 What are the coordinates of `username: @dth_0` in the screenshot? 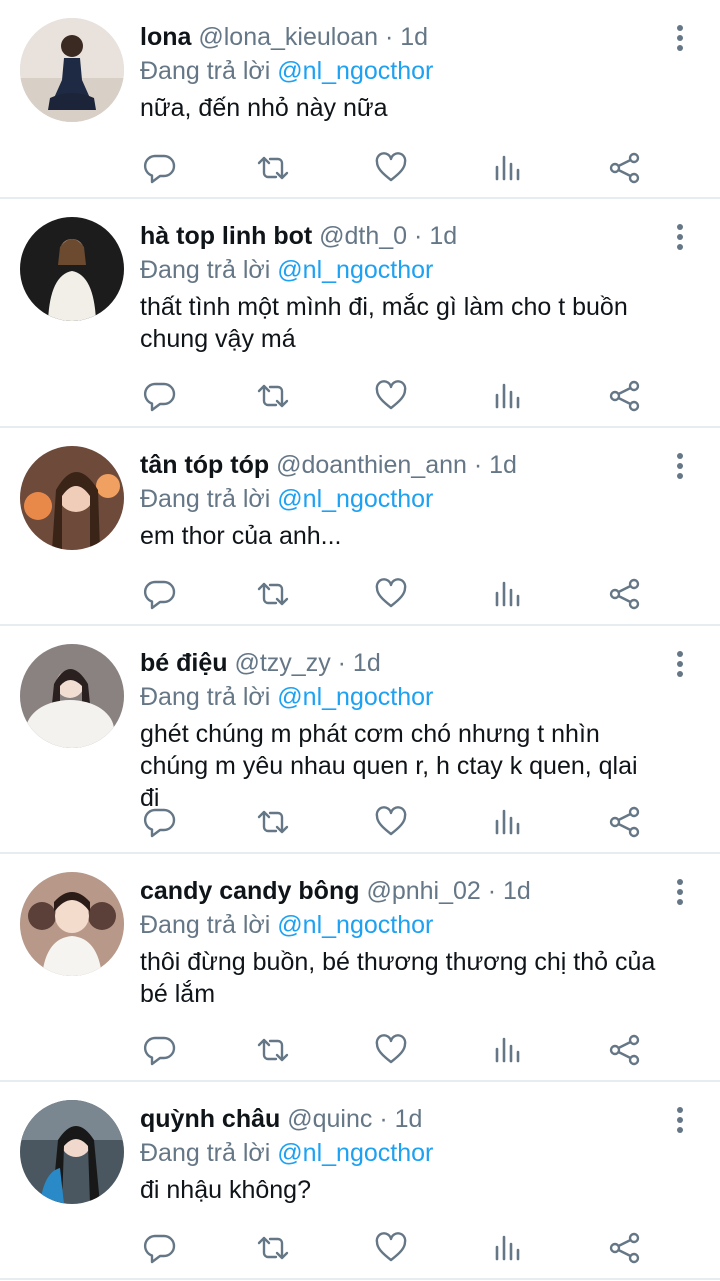 It's located at (363, 236).